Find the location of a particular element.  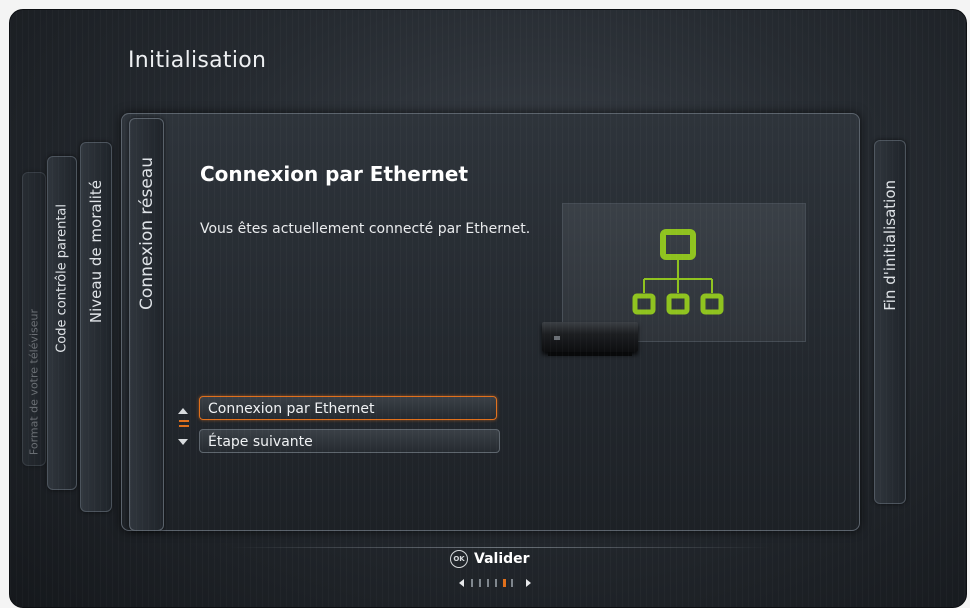

validate-action: OK Valider is located at coordinates (490, 559).